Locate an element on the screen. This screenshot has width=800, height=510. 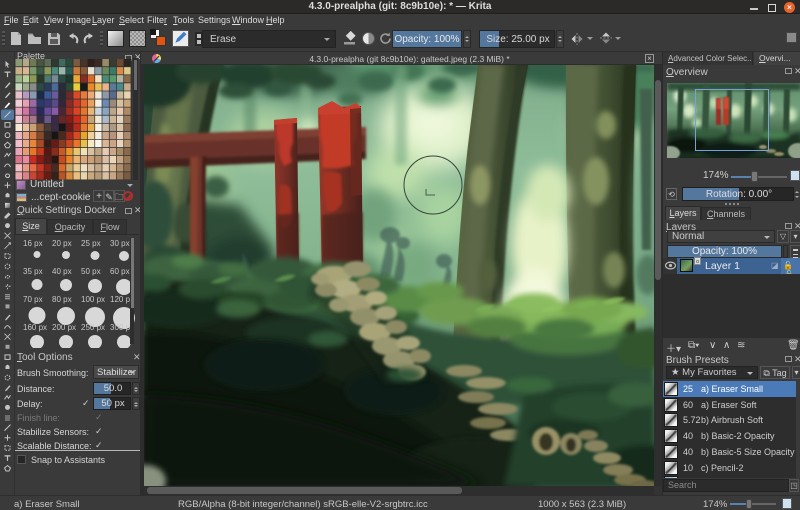
svg-text: 25 px is located at coordinates (91, 243).